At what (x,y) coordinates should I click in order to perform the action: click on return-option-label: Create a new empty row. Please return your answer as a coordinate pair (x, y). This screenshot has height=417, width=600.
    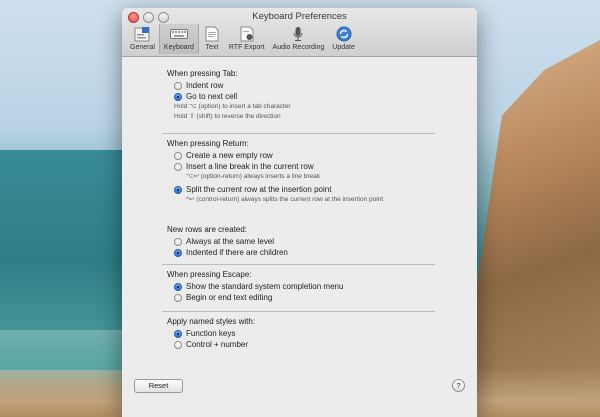
    Looking at the image, I should click on (229, 155).